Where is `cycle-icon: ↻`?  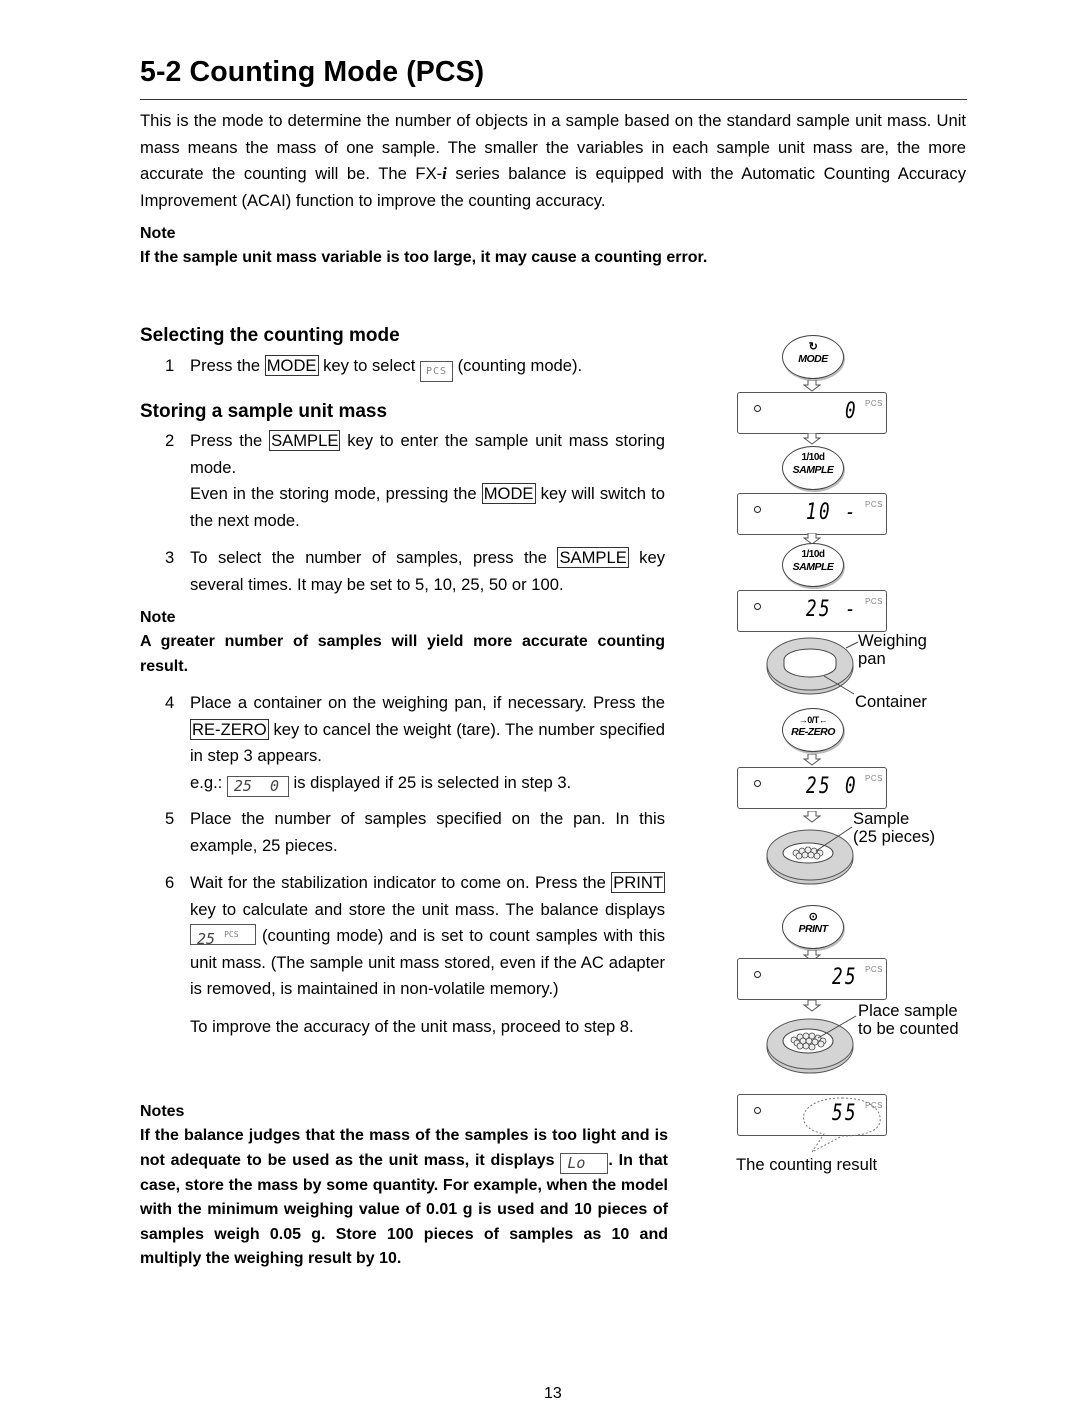
cycle-icon: ↻ is located at coordinates (813, 347).